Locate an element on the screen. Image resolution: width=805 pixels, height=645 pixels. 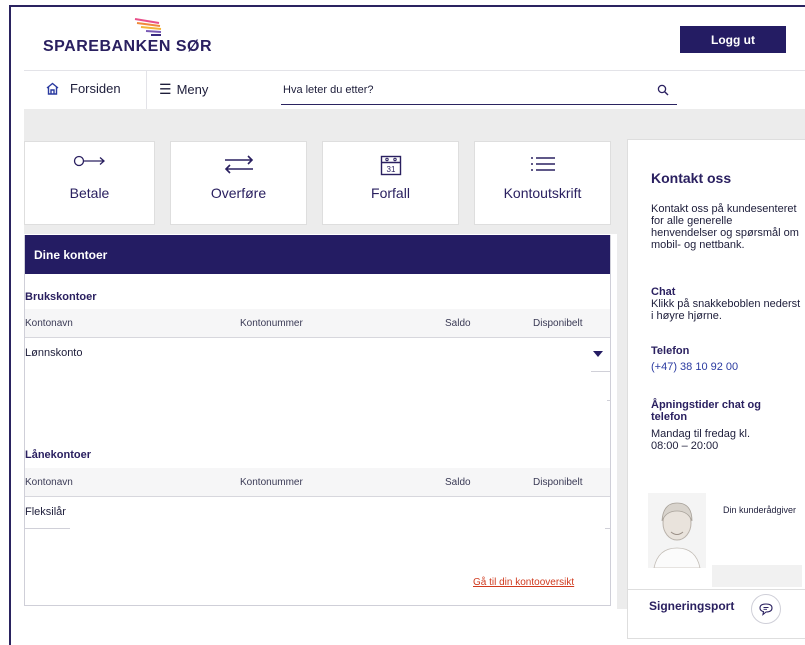
hours-title: Åpningstider chat og telefon is located at coordinates (706, 411).